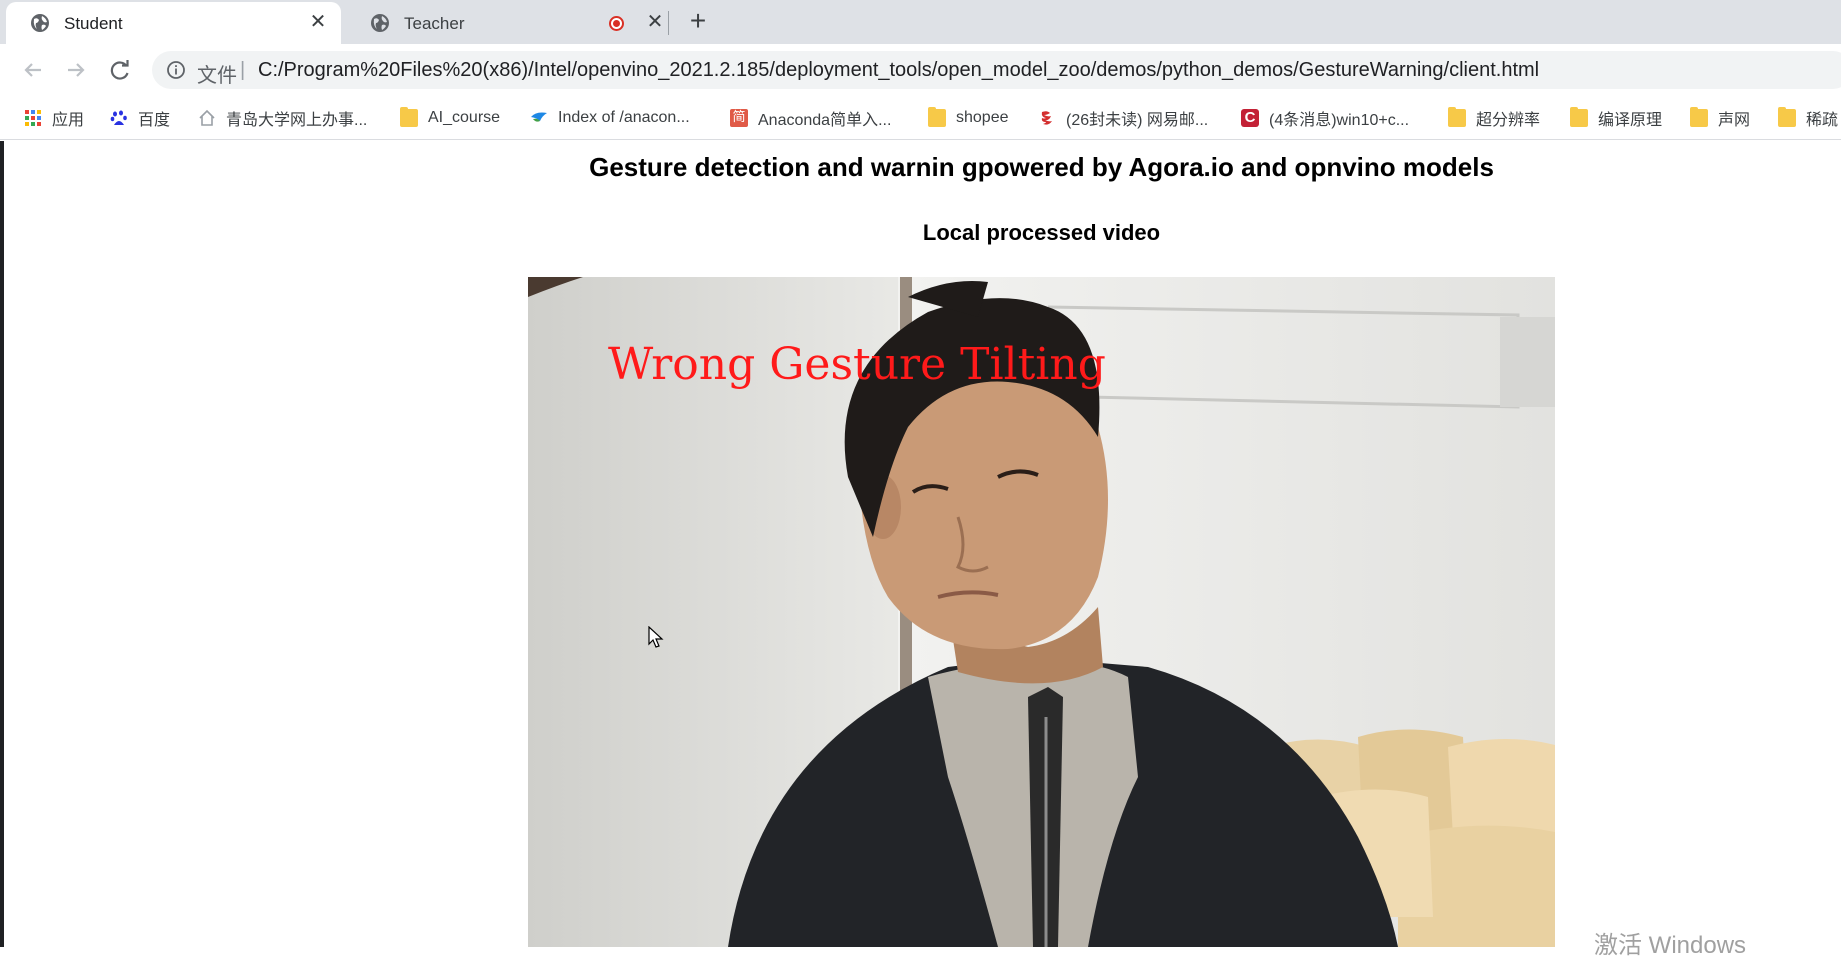 The width and height of the screenshot is (1841, 960). What do you see at coordinates (539, 117) in the screenshot?
I see `bird-icon` at bounding box center [539, 117].